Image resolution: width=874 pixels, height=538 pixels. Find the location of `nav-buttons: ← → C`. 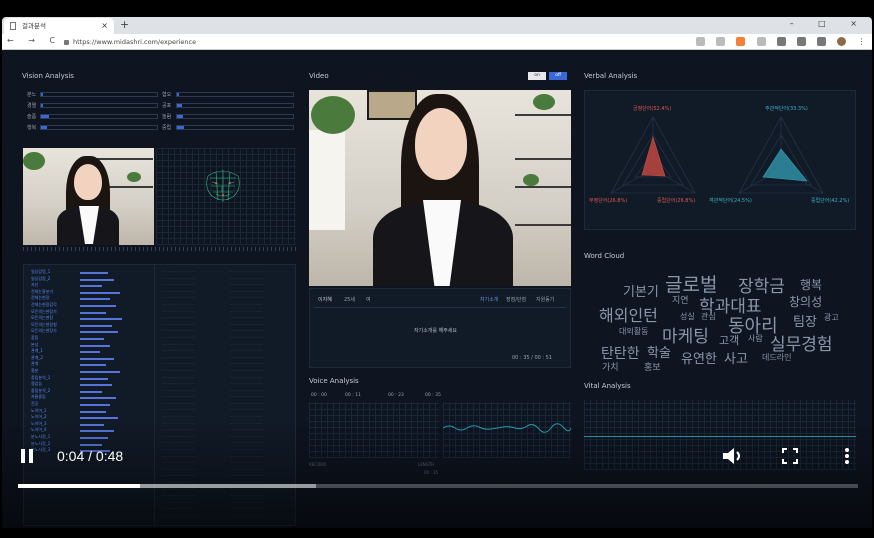

nav-buttons: ← → C is located at coordinates (34, 40).